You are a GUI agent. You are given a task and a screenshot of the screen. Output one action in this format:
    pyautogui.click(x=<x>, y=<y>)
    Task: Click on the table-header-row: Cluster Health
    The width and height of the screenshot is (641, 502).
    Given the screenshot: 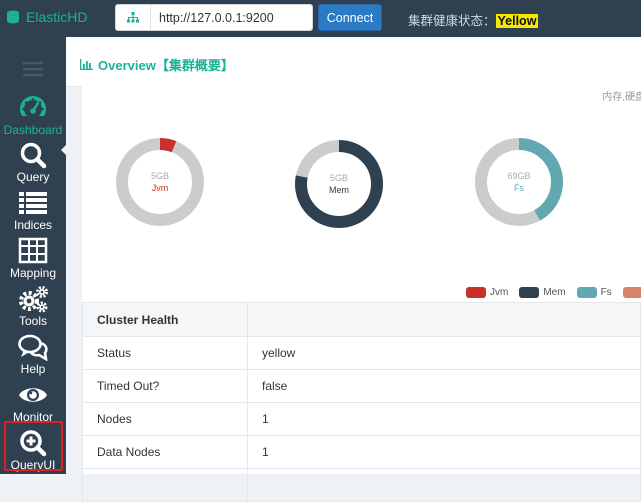 What is the action you would take?
    pyautogui.click(x=361, y=319)
    